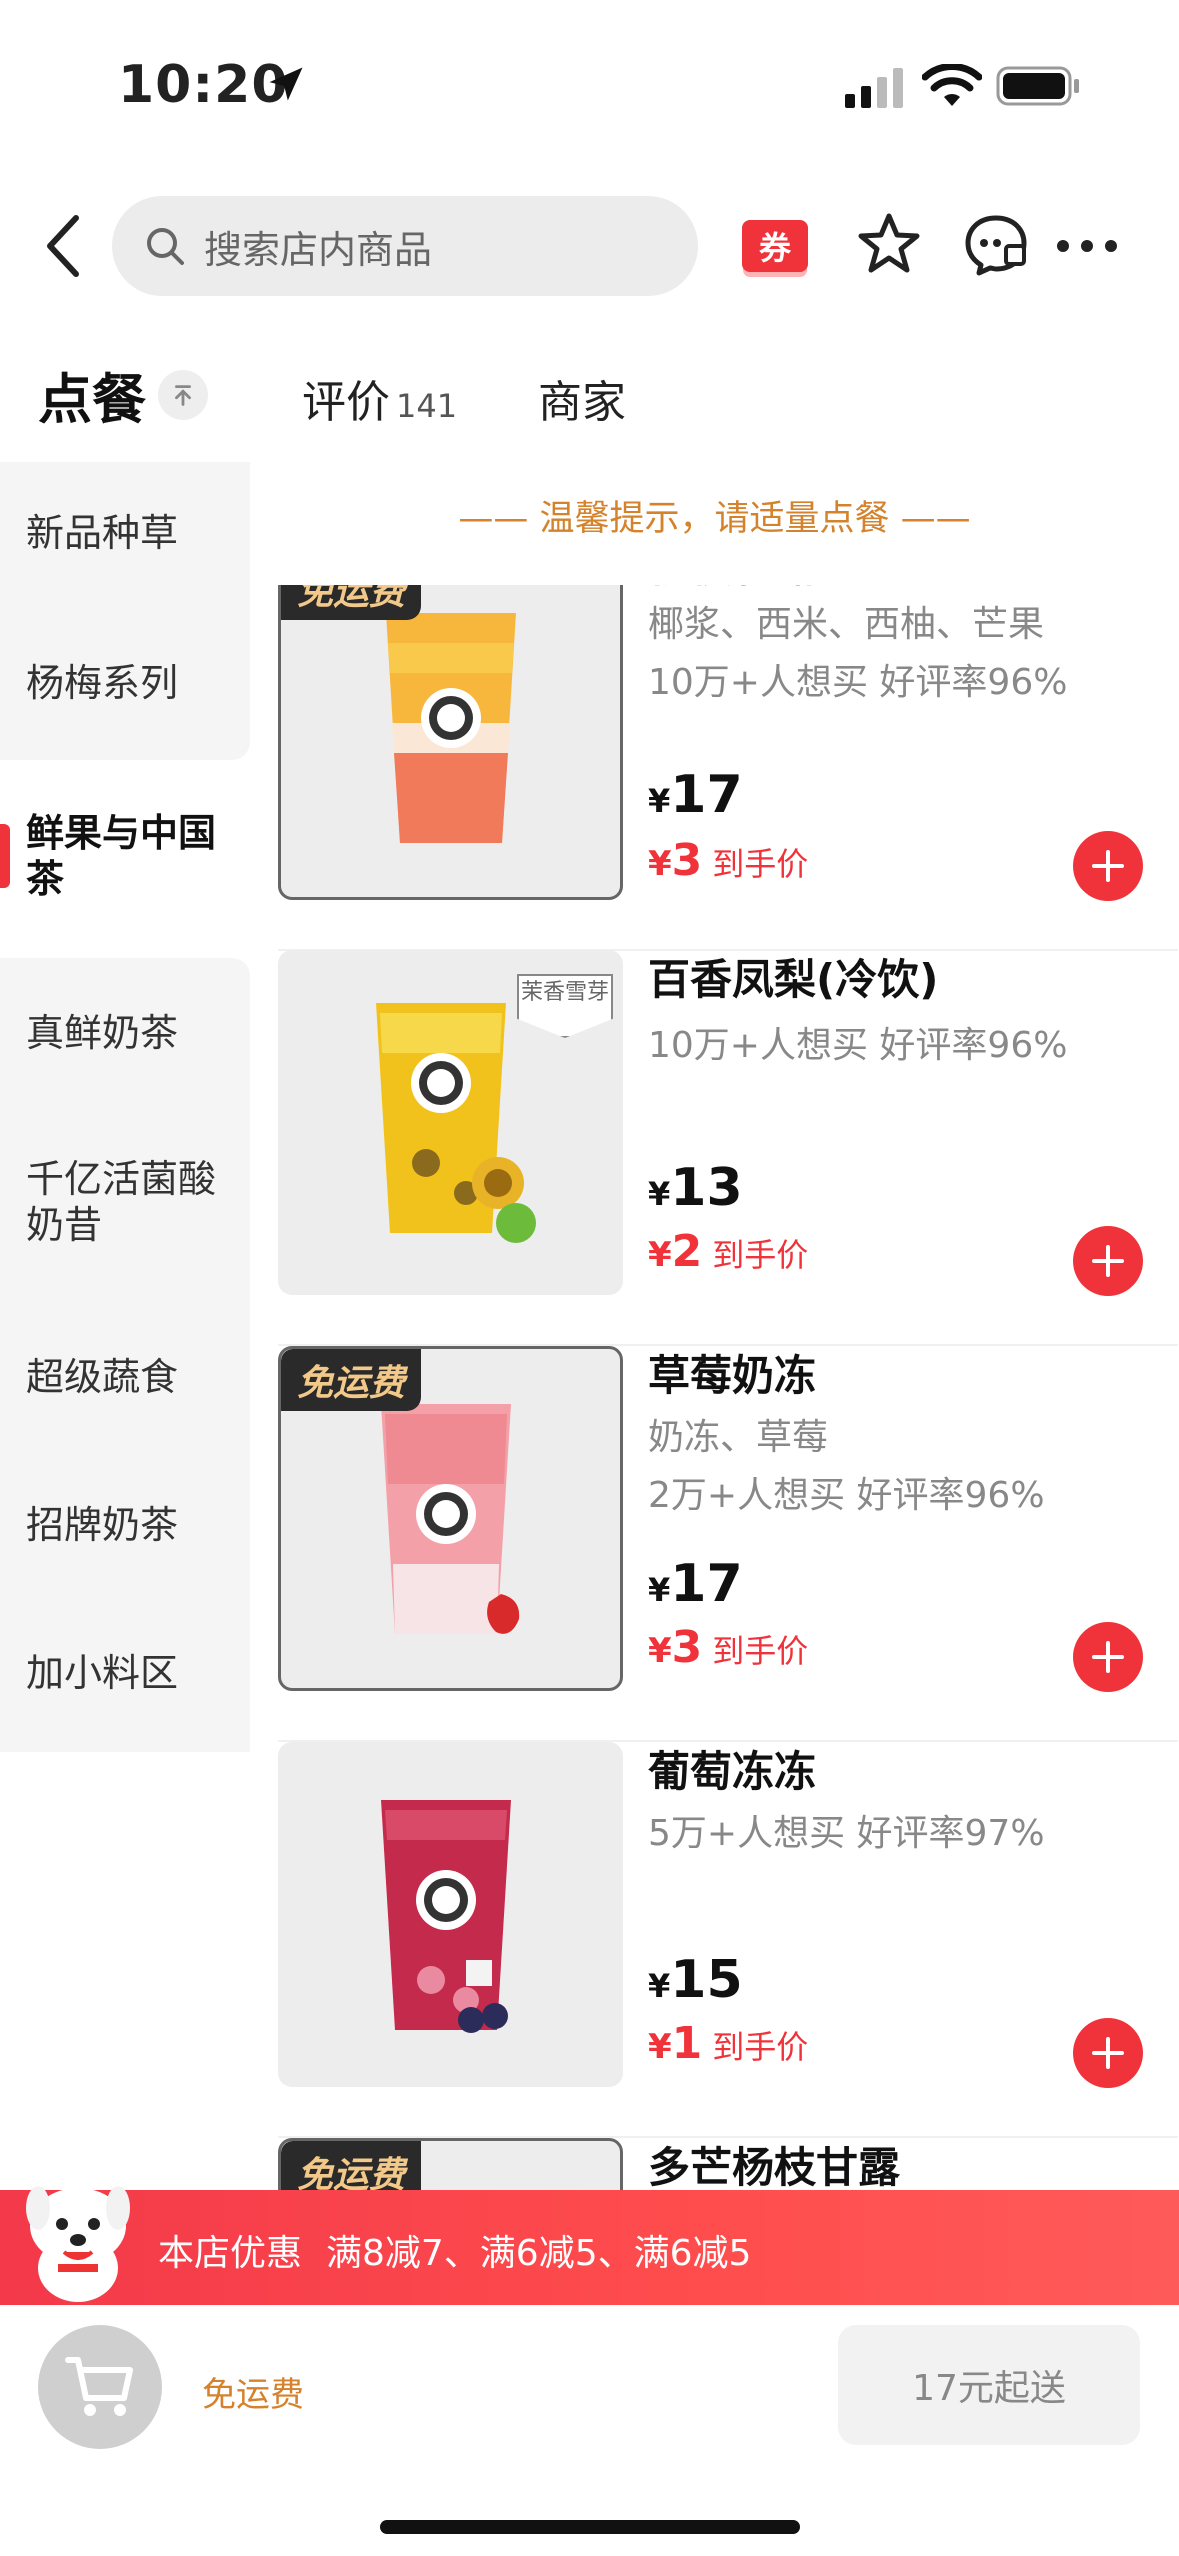 This screenshot has height=2556, width=1179. Describe the element at coordinates (92, 394) in the screenshot. I see `tab-order: 点餐` at that location.